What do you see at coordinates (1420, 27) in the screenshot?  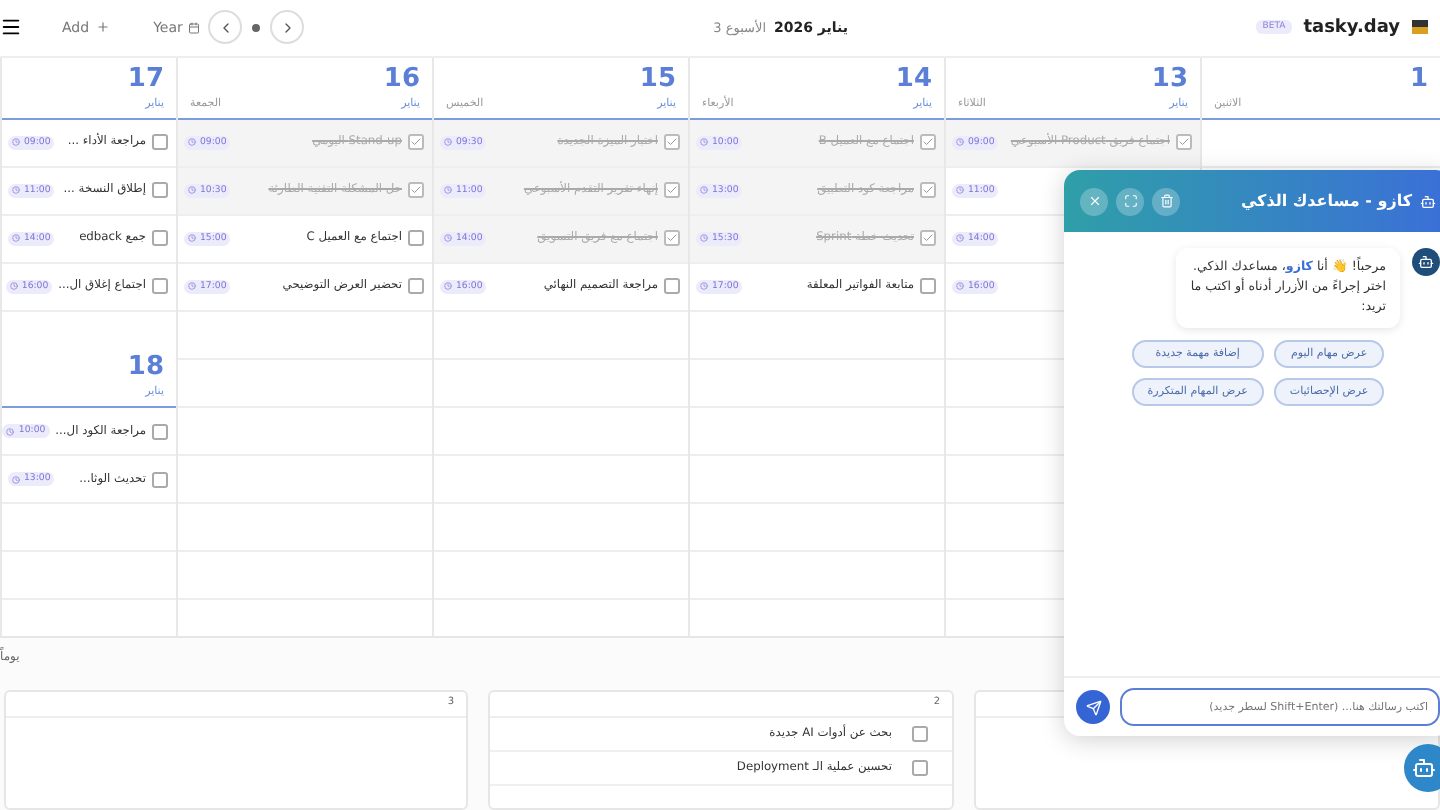 I see `logo-icon` at bounding box center [1420, 27].